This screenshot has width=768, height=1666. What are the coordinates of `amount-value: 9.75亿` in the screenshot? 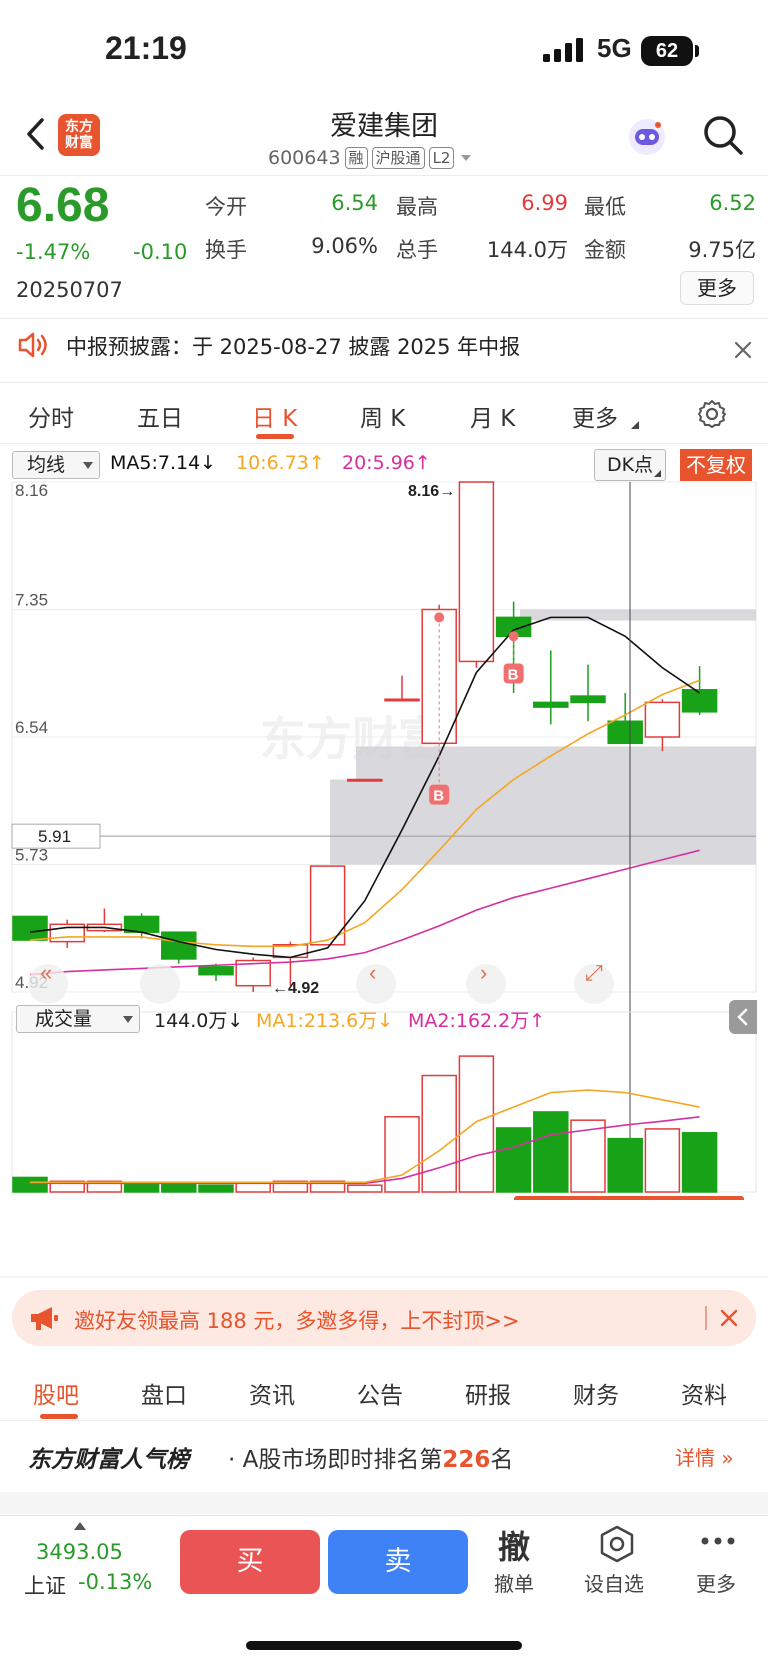 It's located at (722, 250).